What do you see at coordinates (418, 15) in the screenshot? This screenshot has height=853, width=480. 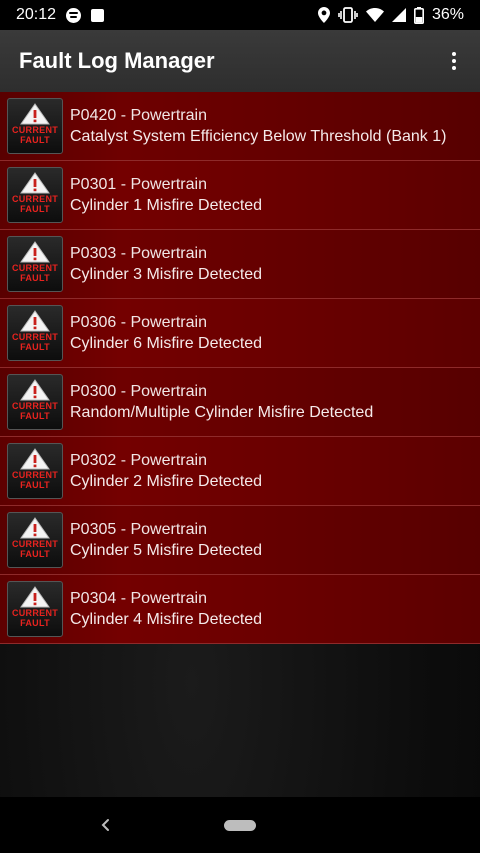 I see `battery-icon` at bounding box center [418, 15].